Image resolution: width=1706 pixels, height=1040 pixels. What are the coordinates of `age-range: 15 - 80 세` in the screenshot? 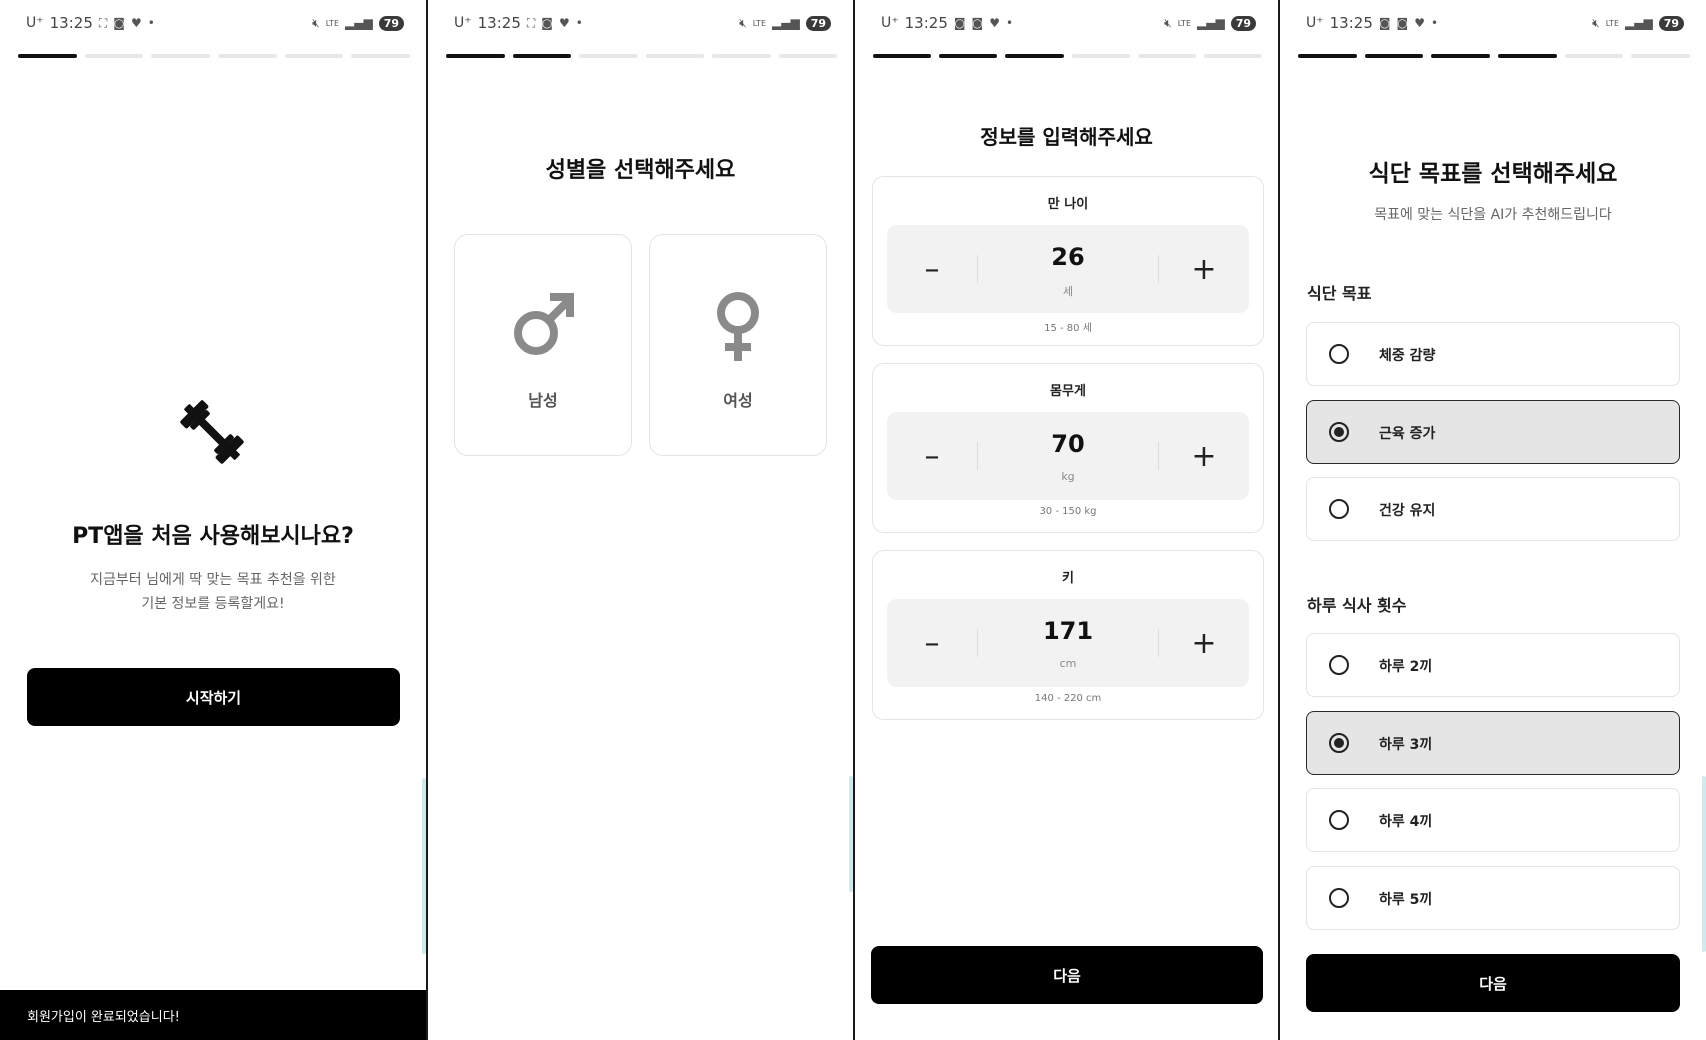 It's located at (1068, 328).